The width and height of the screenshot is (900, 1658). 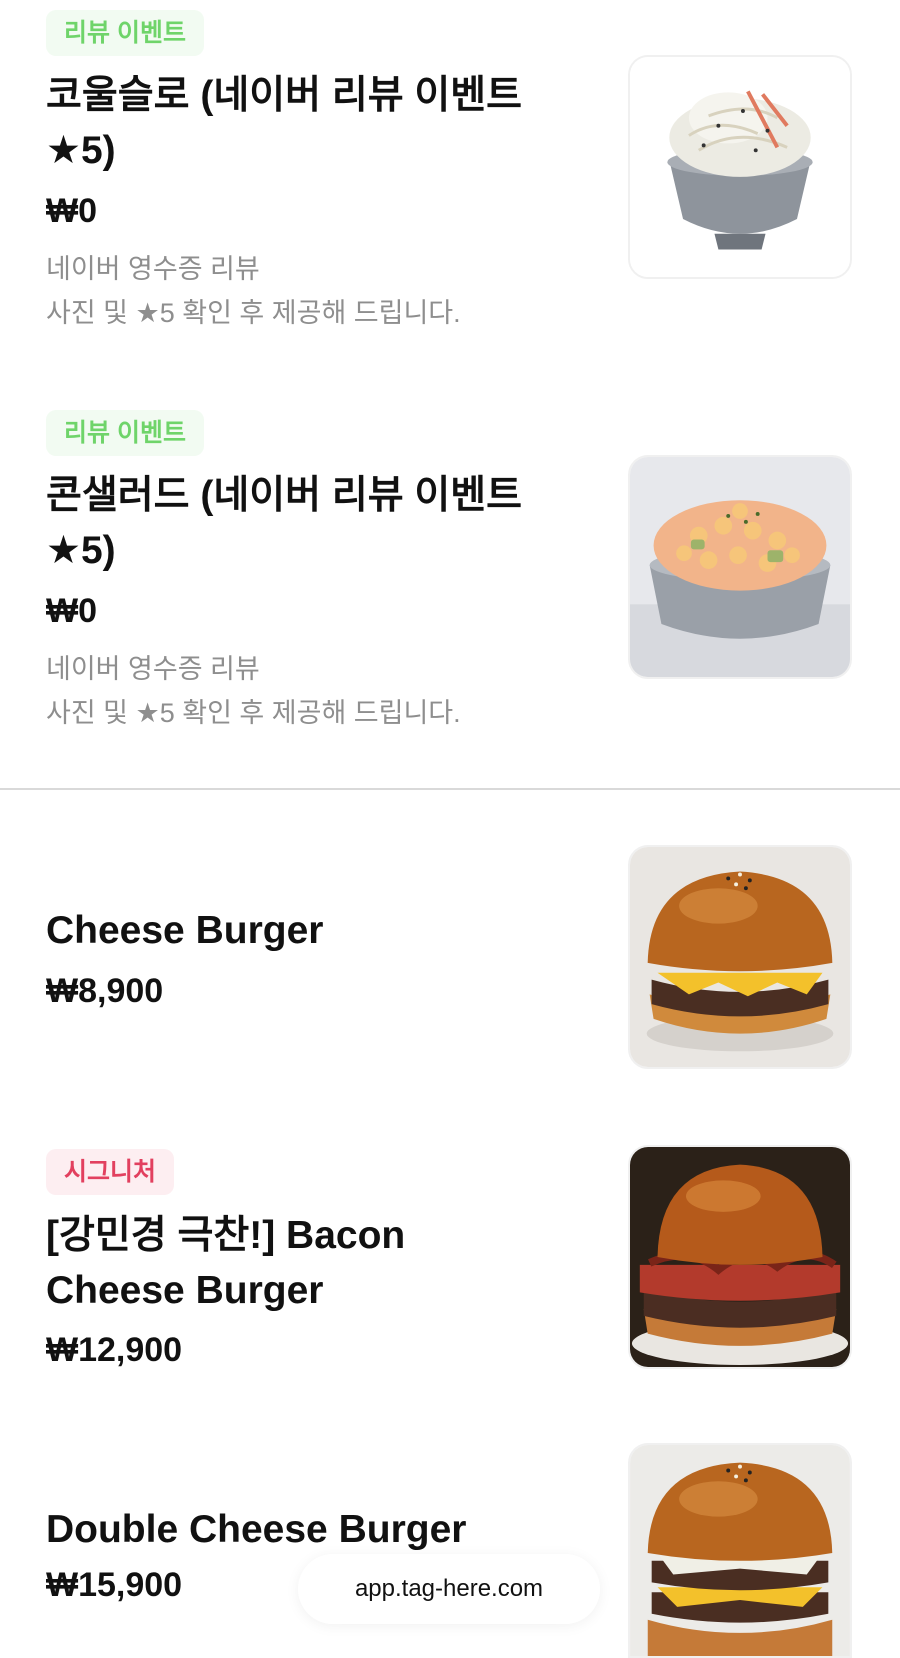 What do you see at coordinates (226, 1263) in the screenshot?
I see `menu-item-title: [강민경 극찬!] Bacon Cheese Burger` at bounding box center [226, 1263].